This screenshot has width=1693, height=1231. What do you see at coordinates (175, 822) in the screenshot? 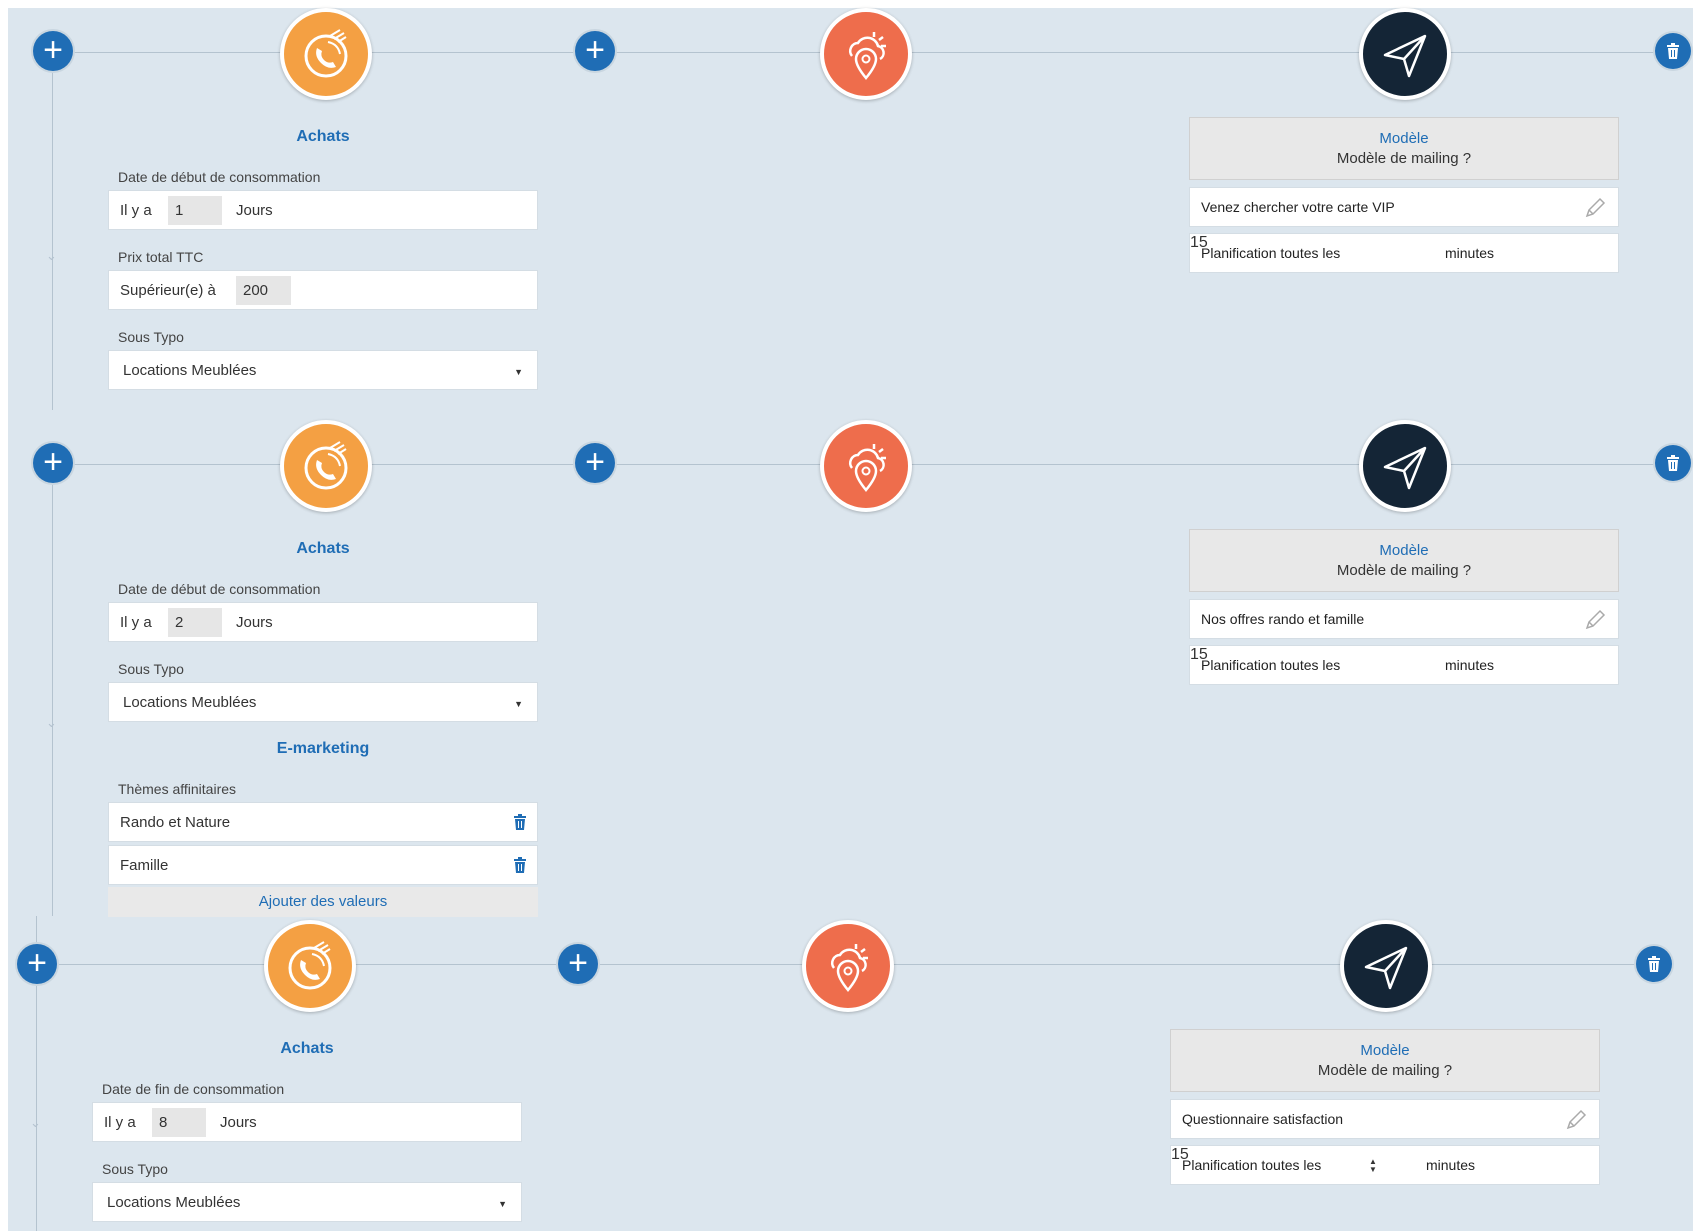
I see `theme-item-label: Rando et Nature` at bounding box center [175, 822].